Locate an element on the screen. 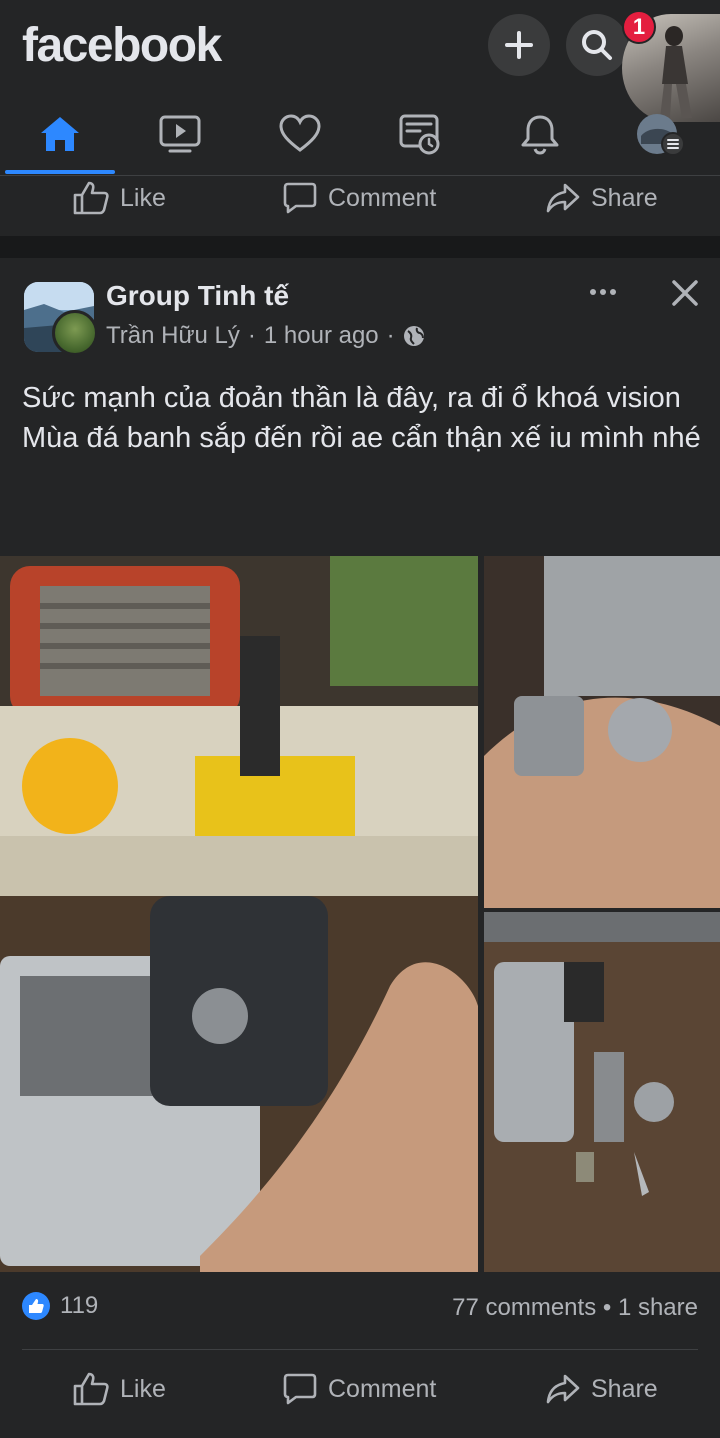  lock-parts-photo-icon is located at coordinates (602, 1092).